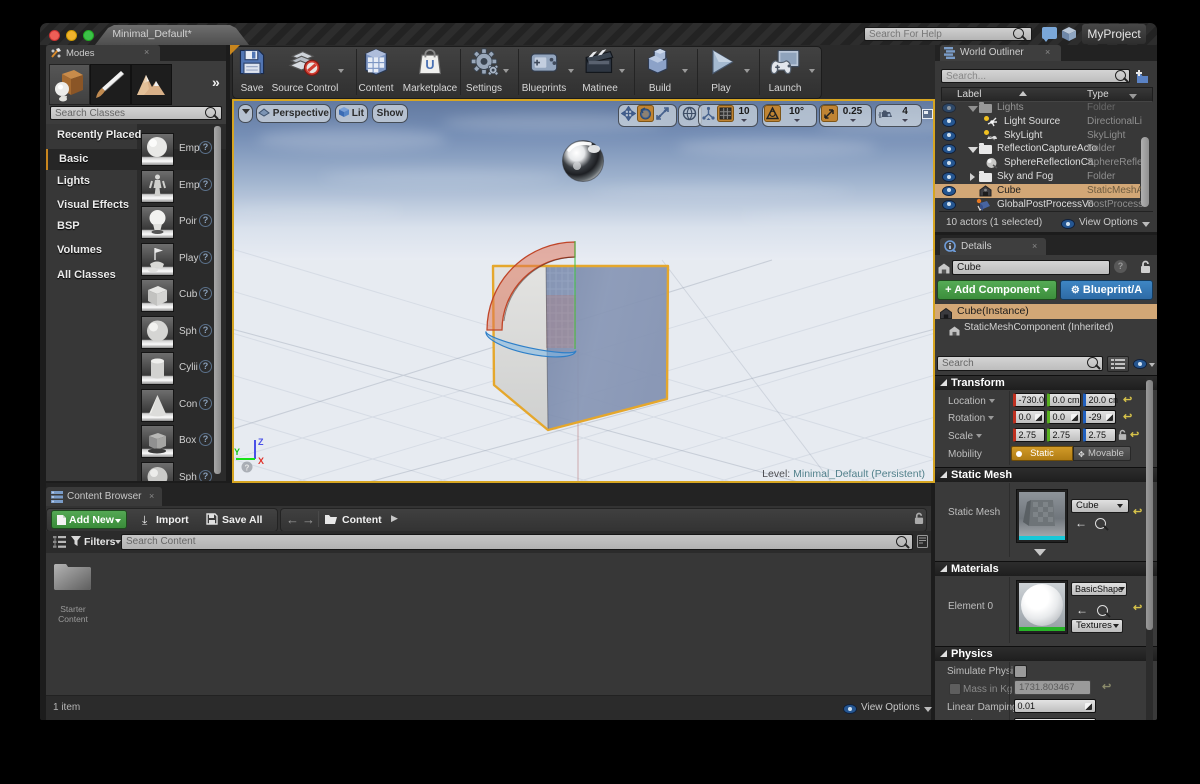 The width and height of the screenshot is (1200, 784). I want to click on svg-text:Level: Minimal_Default (Persi: Level: Minimal_Default (Persistent), so click(843, 474).